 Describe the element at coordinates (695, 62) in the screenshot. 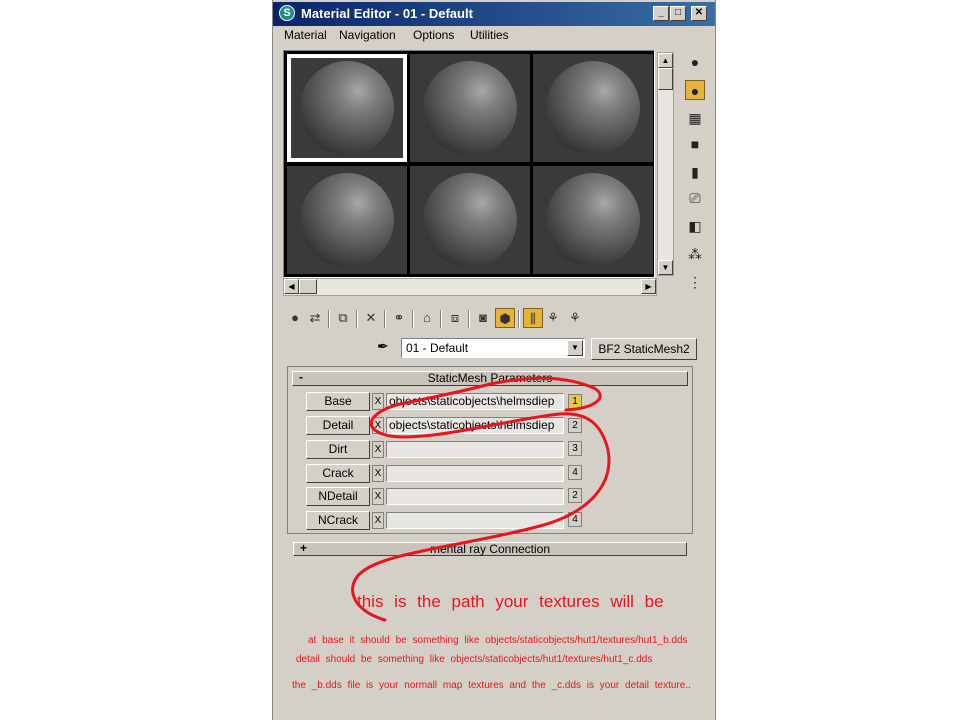

I see `sample-type-sphere-icon: ●` at that location.